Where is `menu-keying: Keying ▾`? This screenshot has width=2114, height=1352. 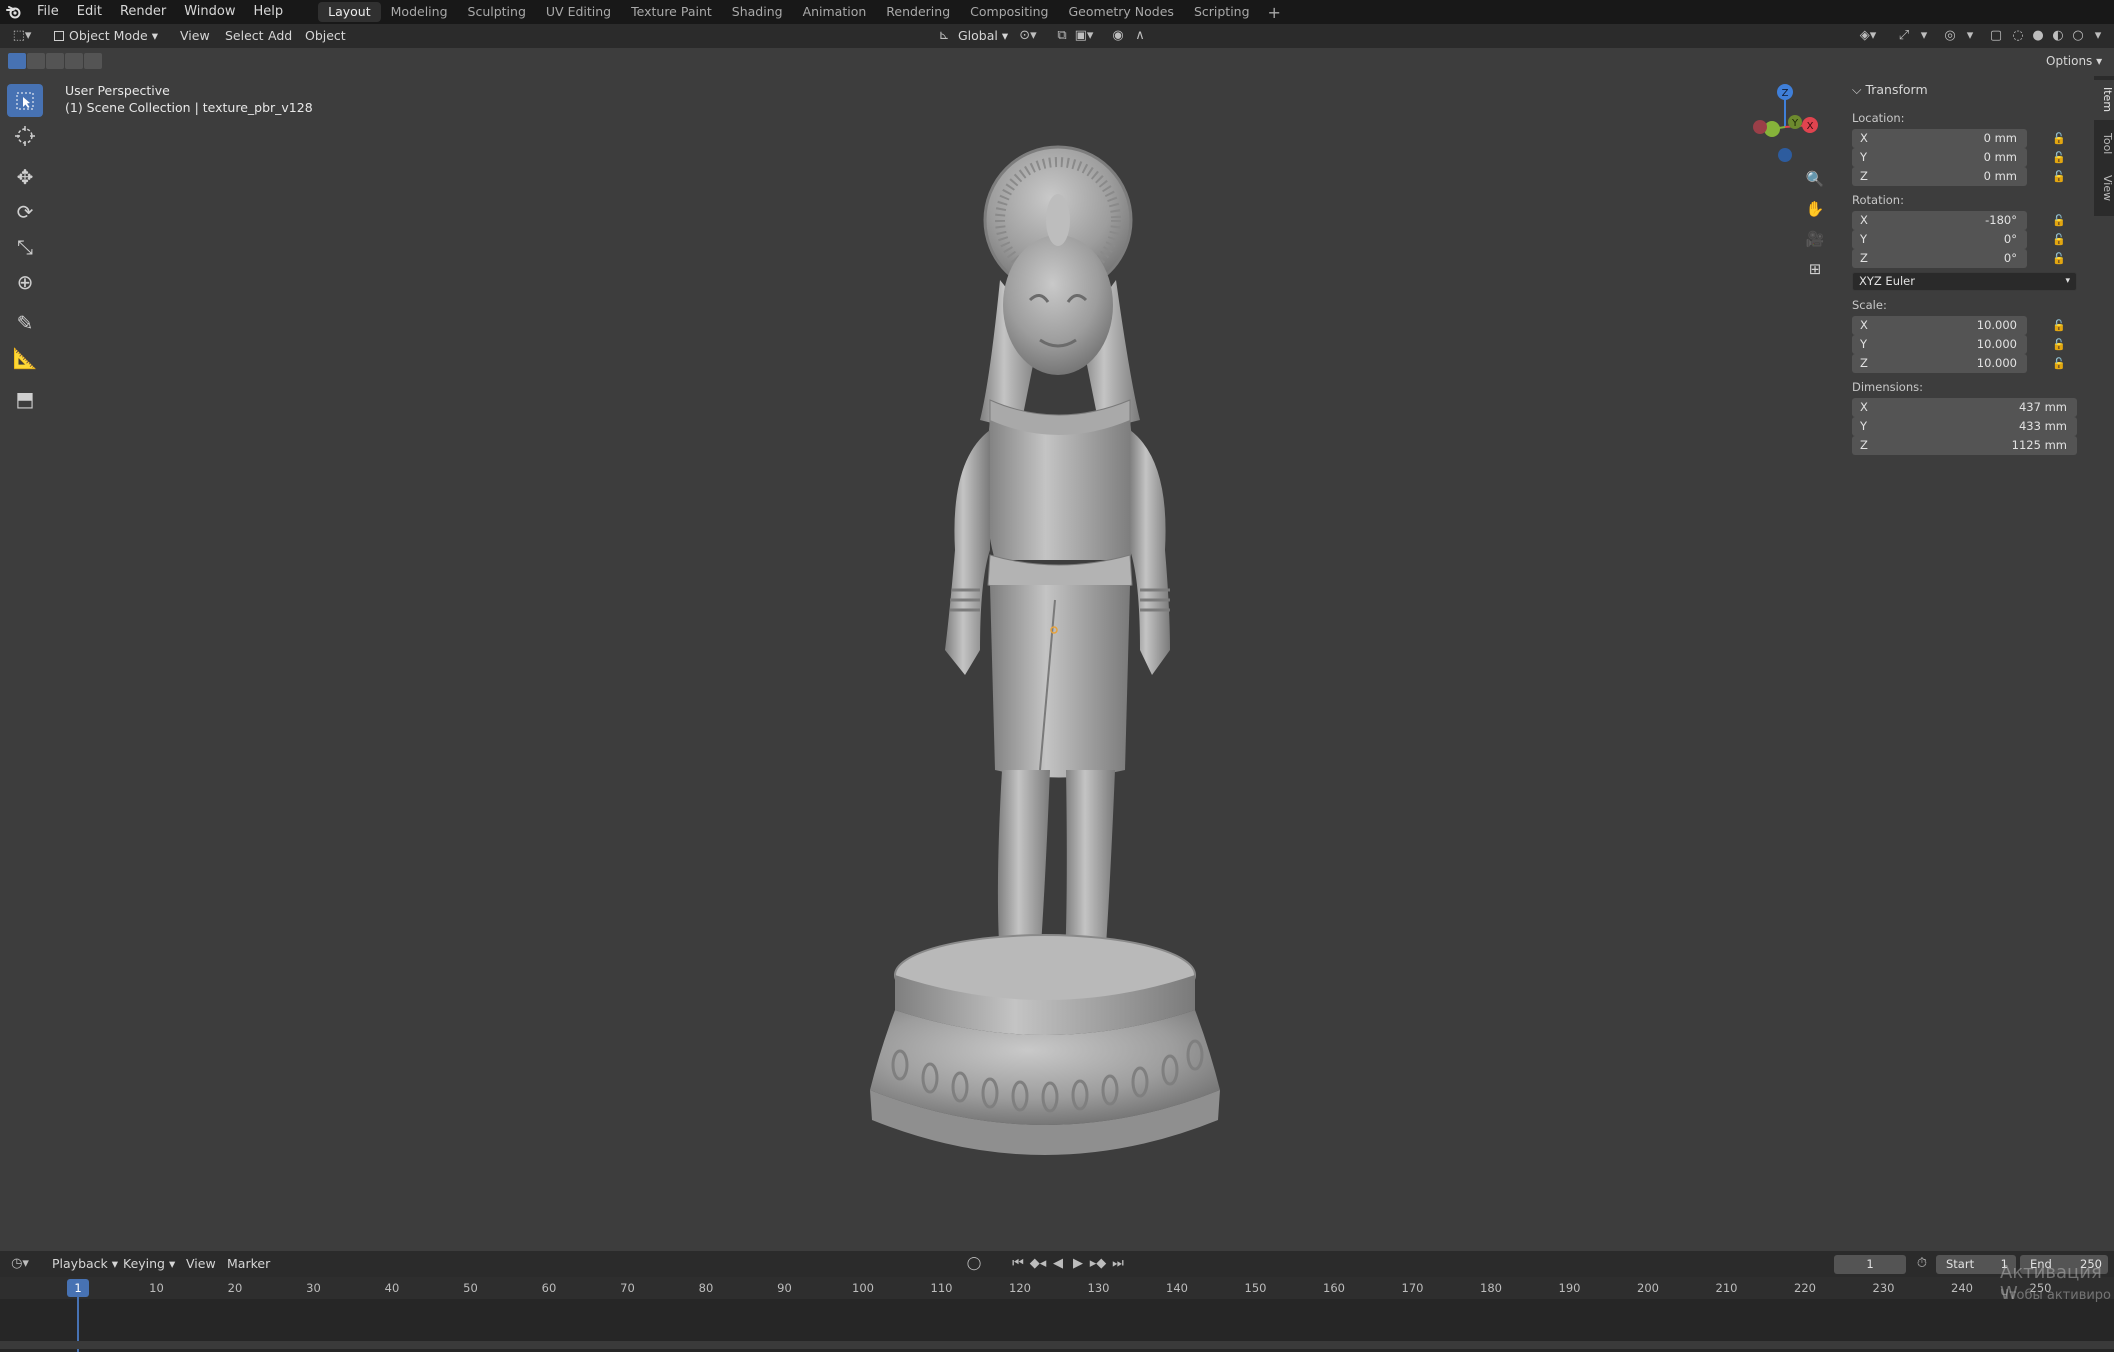 menu-keying: Keying ▾ is located at coordinates (149, 1264).